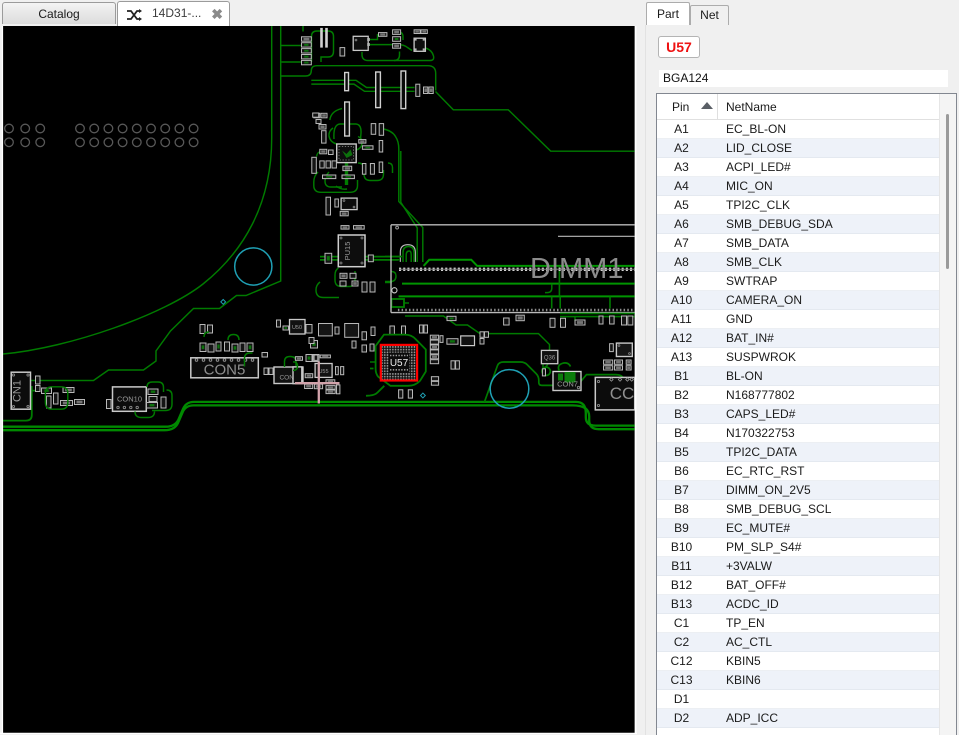 Image resolution: width=959 pixels, height=735 pixels. I want to click on svg-text: CON7, so click(567, 384).